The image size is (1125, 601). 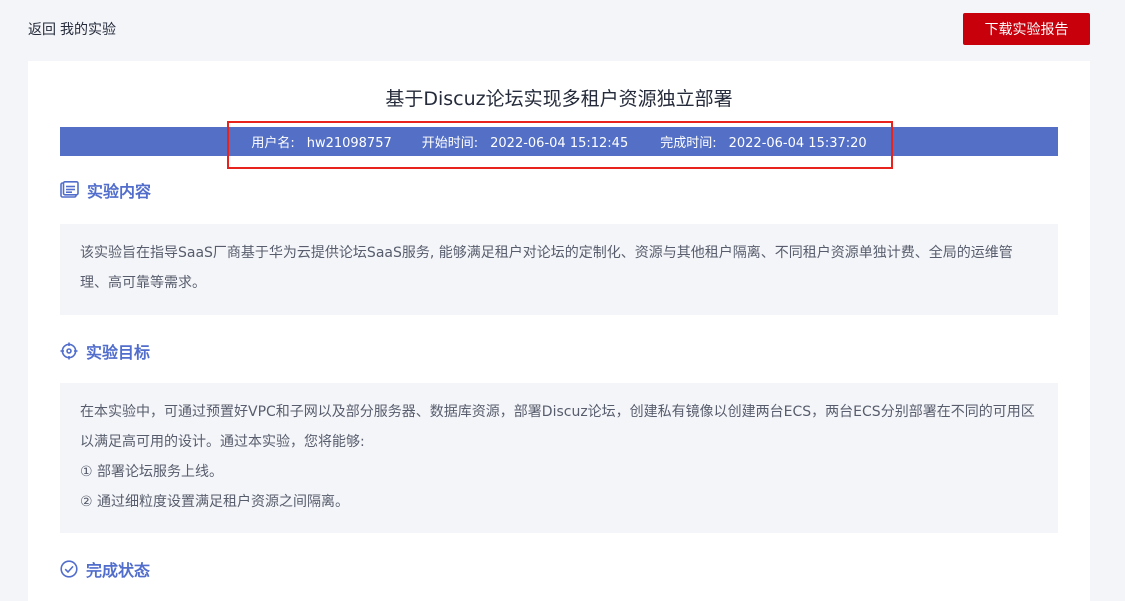 I want to click on check-circle-icon, so click(x=69, y=569).